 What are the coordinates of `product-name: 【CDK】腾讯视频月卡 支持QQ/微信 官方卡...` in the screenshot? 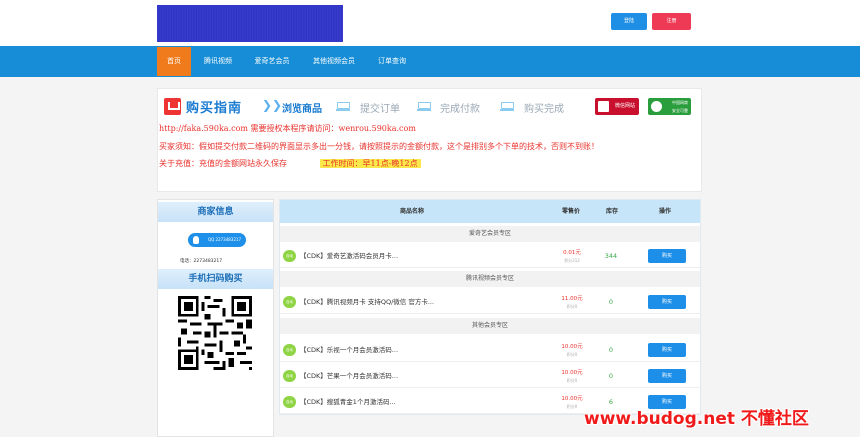 It's located at (367, 302).